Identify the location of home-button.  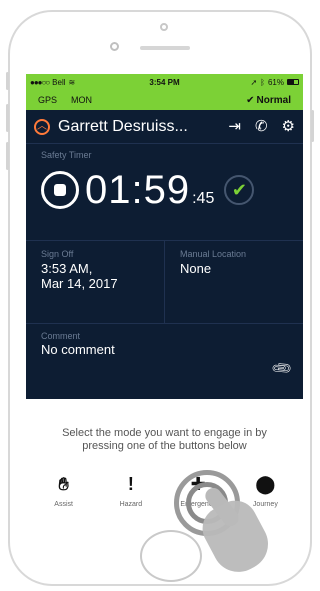
(171, 556).